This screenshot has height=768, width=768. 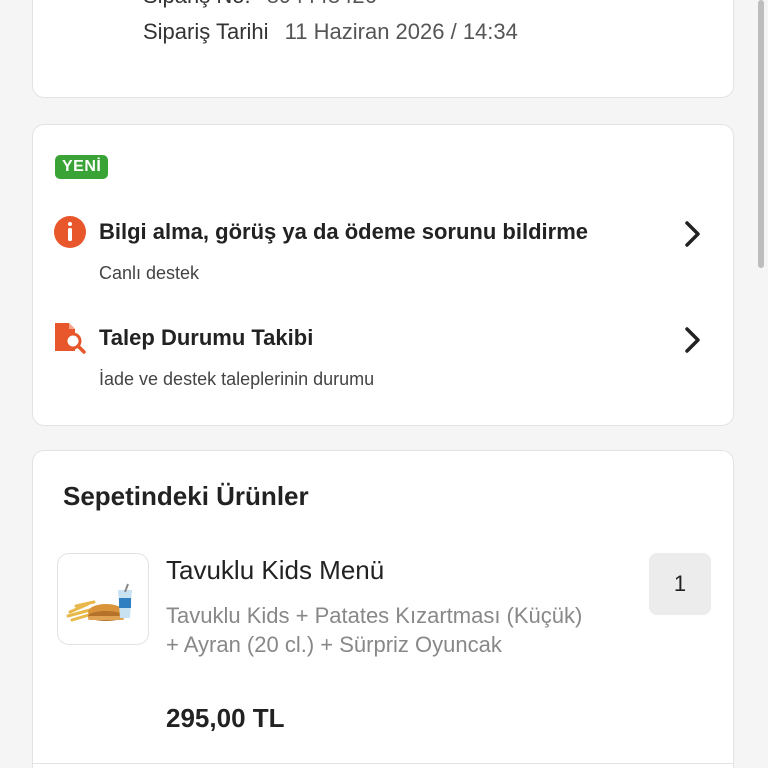 I want to click on product-price: 295,00 TL, so click(x=225, y=718).